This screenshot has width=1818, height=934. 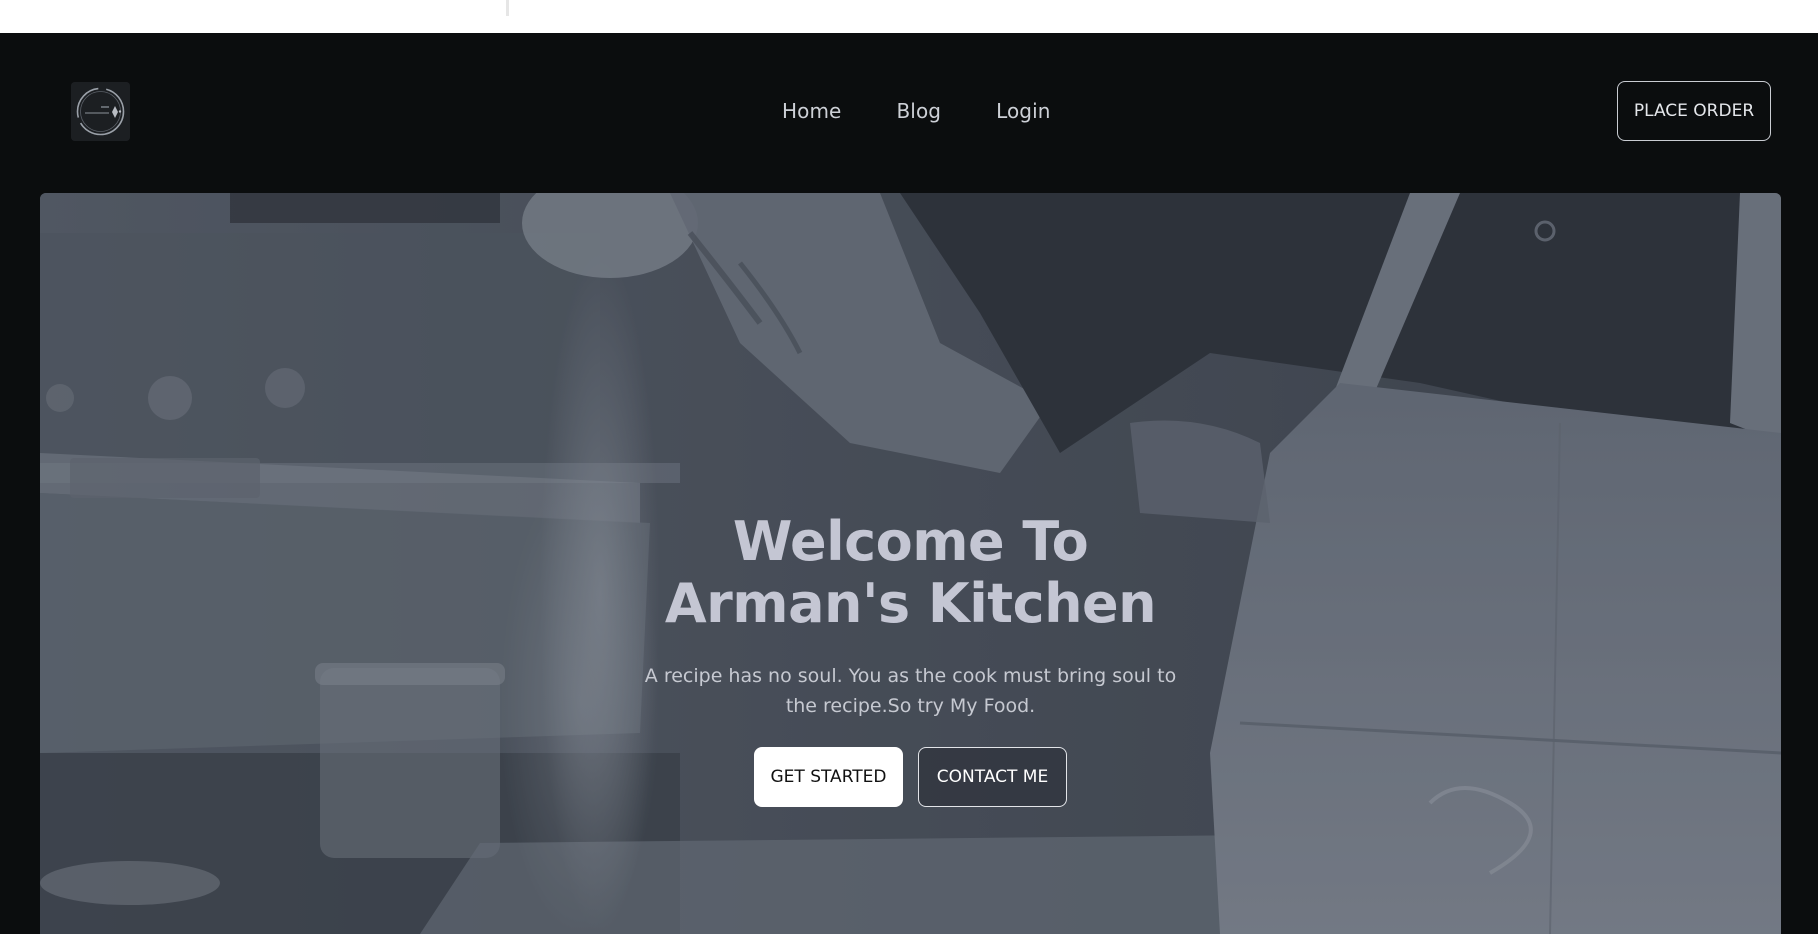 I want to click on hero-buttons: GET STARTED CONTACT ME, so click(x=910, y=777).